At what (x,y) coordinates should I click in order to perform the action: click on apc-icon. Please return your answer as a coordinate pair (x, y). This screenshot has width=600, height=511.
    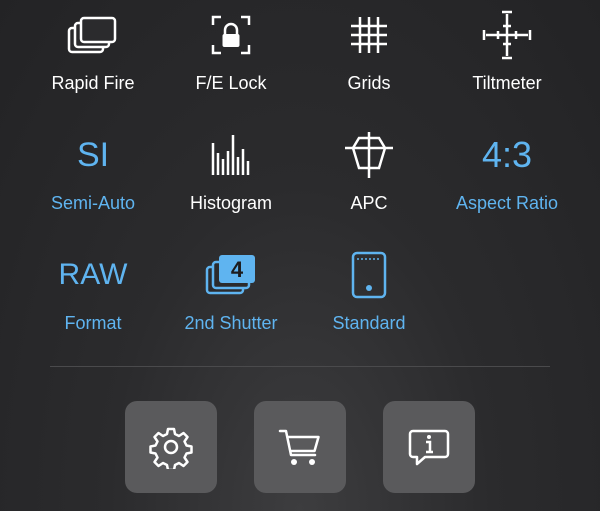
    Looking at the image, I should click on (369, 155).